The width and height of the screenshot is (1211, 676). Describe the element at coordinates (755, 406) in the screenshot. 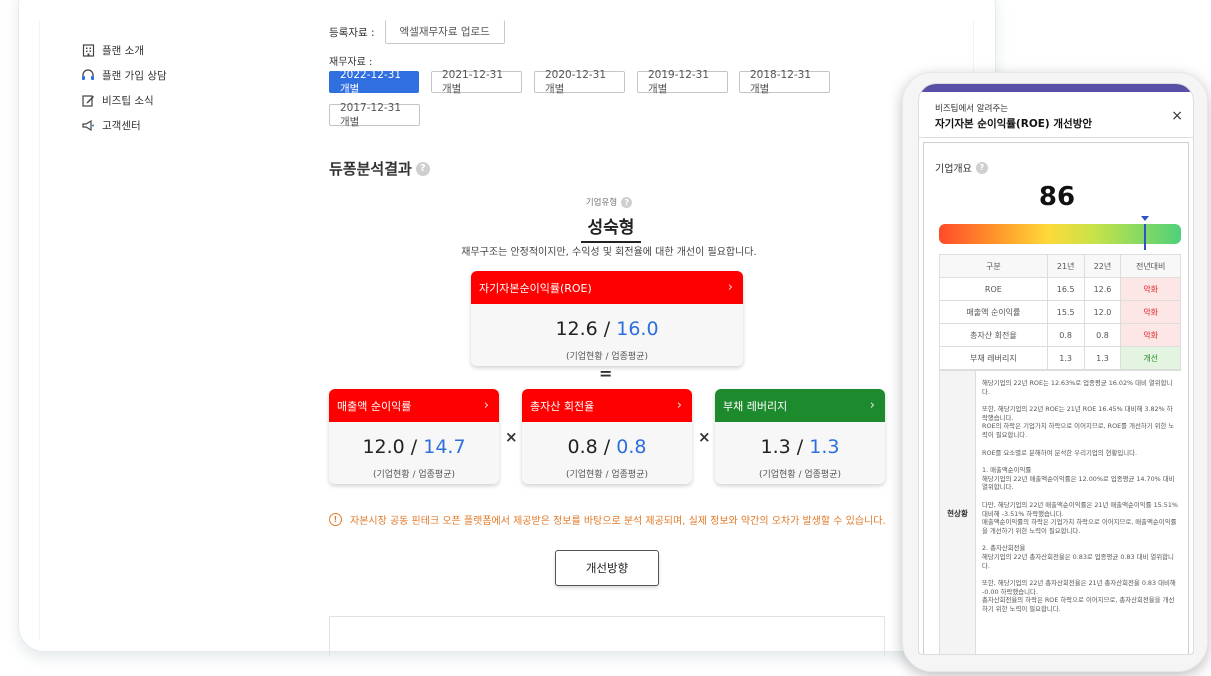

I see `debt-leverage-label: 부채 레버리지` at that location.